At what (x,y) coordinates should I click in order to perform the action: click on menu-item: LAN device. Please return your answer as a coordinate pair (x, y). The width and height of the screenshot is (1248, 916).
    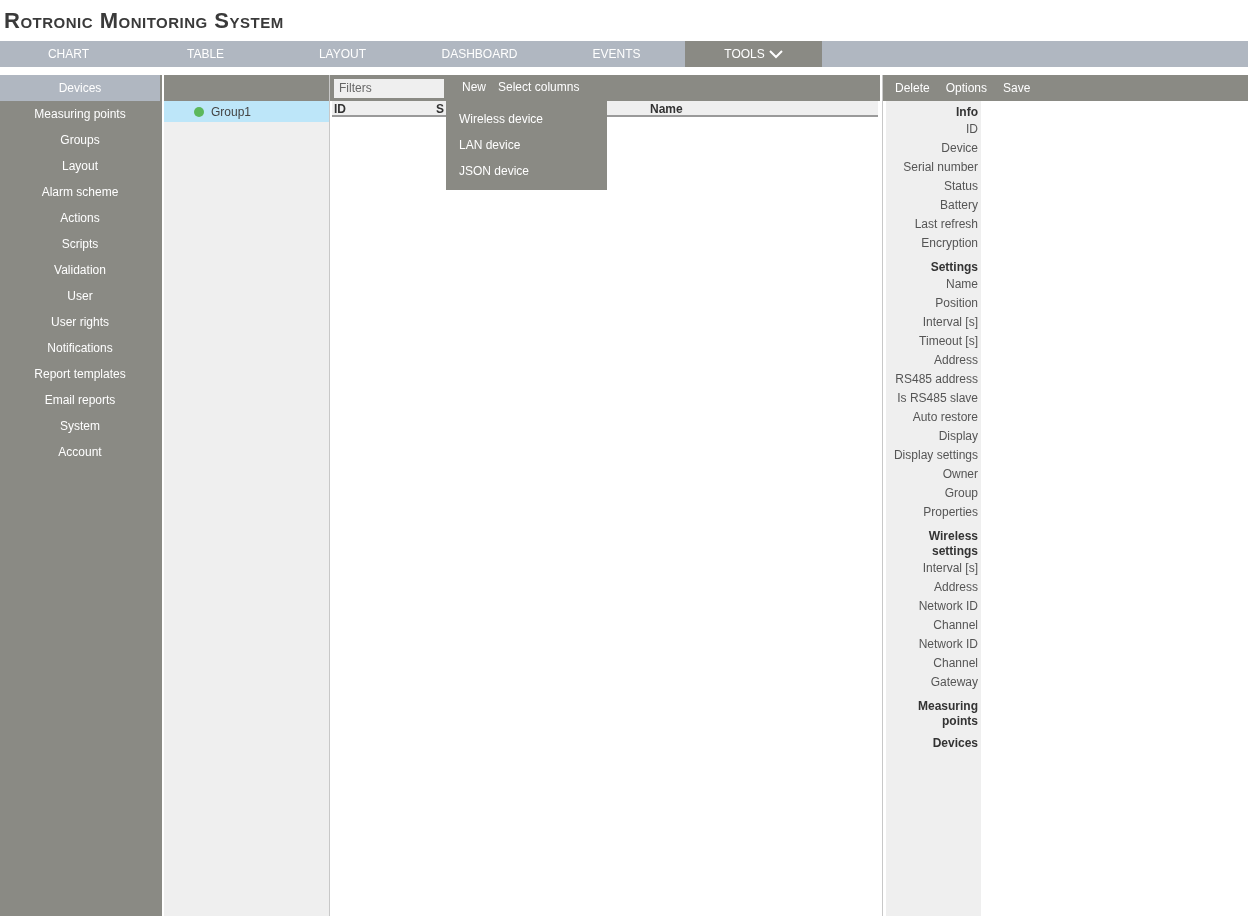
    Looking at the image, I should click on (526, 145).